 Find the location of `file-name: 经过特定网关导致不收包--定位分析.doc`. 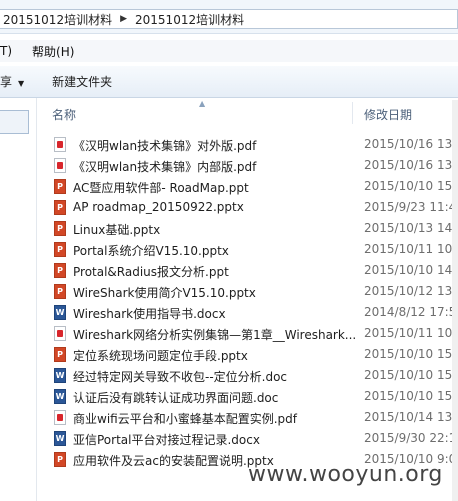

file-name: 经过特定网关导致不收包--定位分析.doc is located at coordinates (180, 377).